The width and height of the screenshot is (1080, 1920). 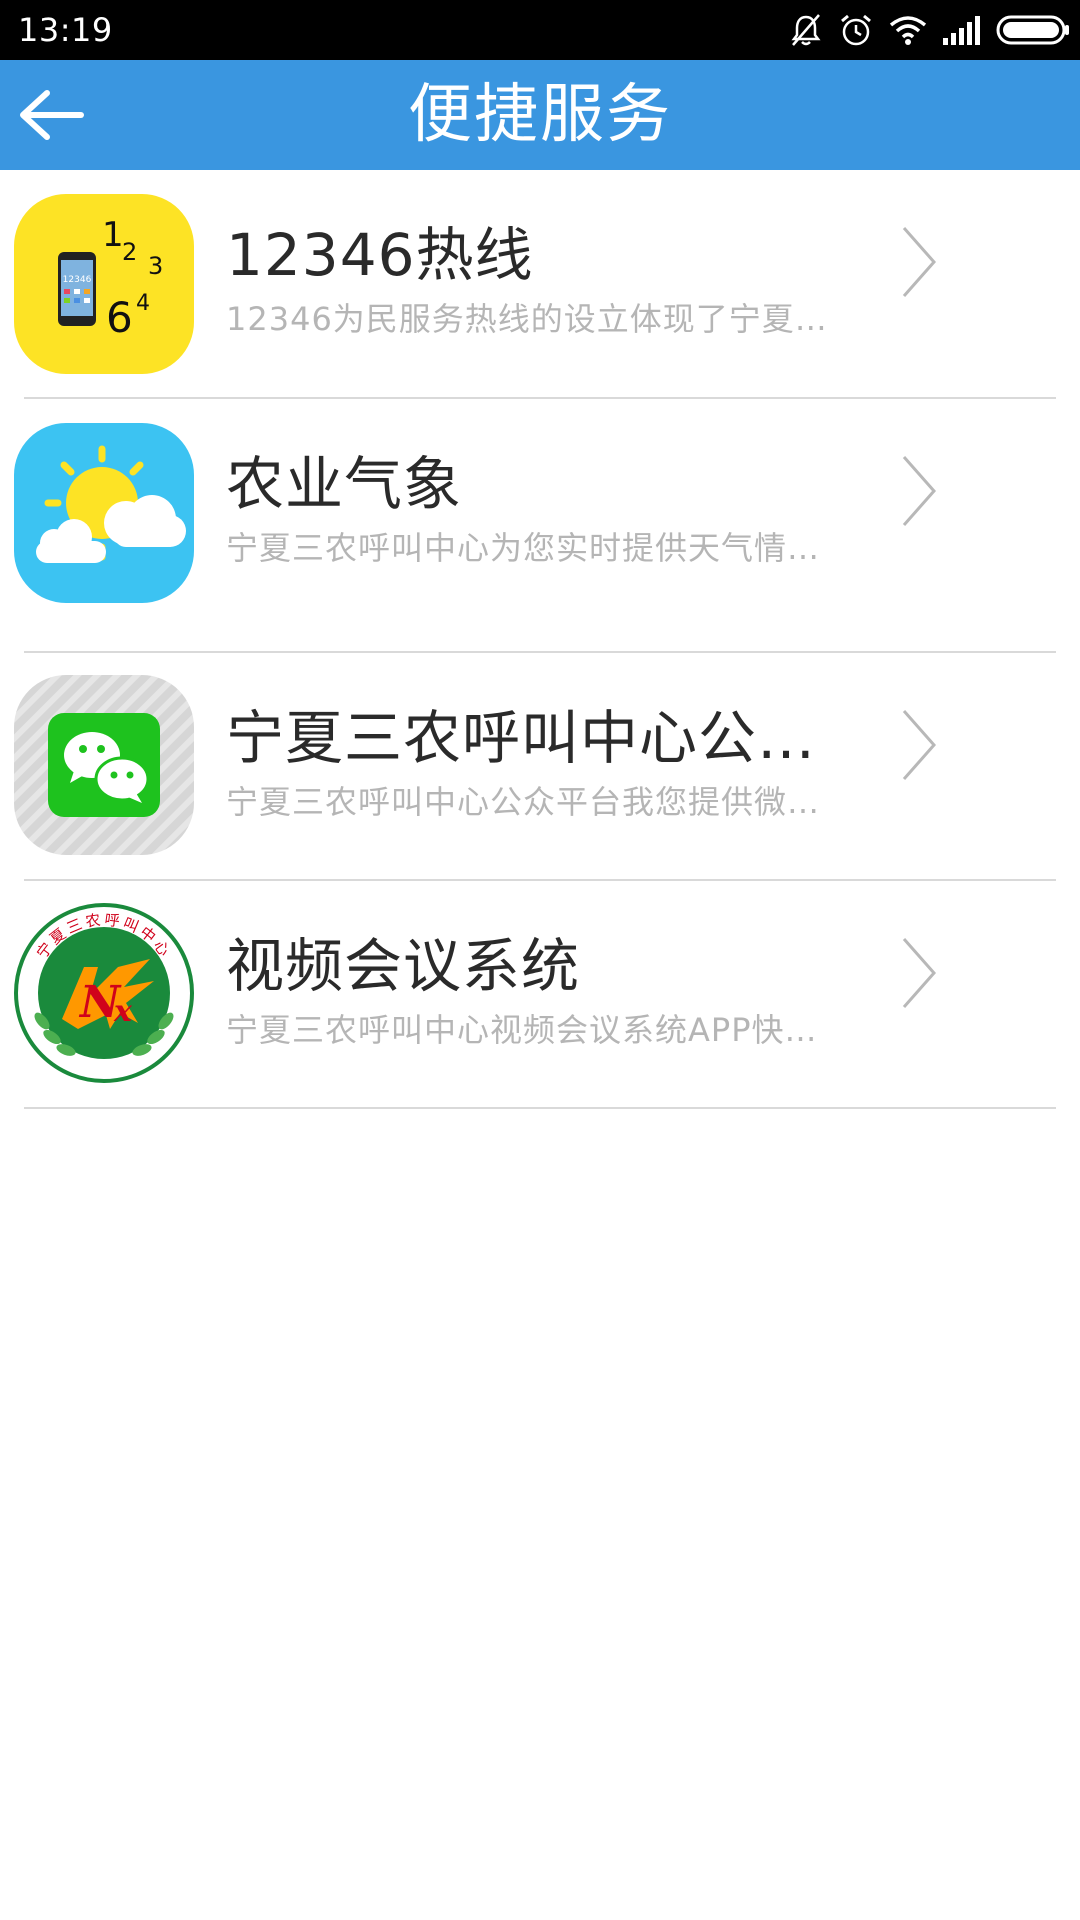 What do you see at coordinates (344, 484) in the screenshot?
I see `item-title: 农业气象` at bounding box center [344, 484].